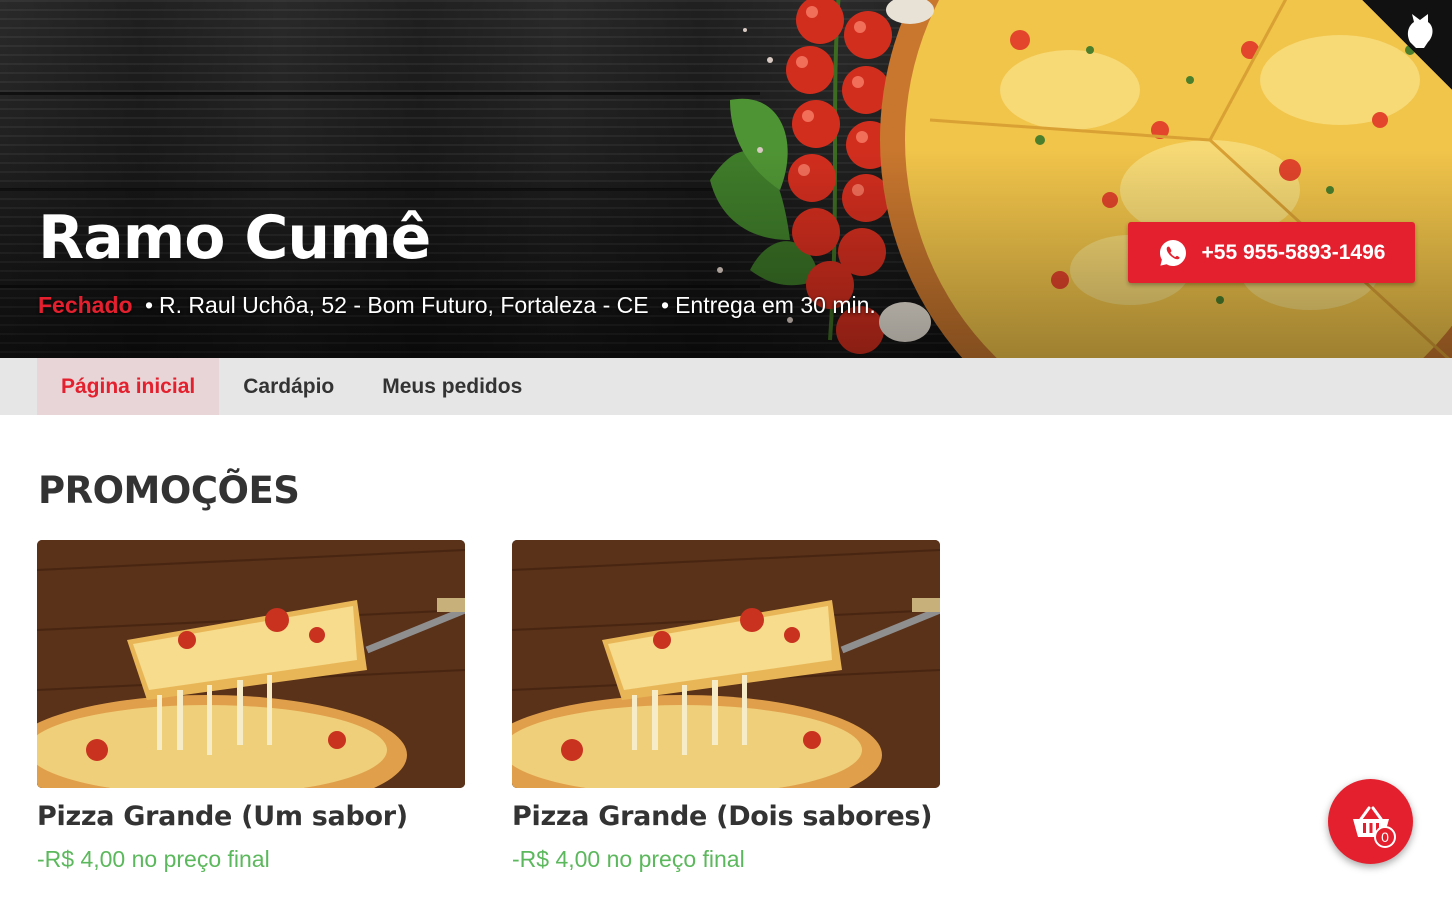  Describe the element at coordinates (222, 816) in the screenshot. I see `promo-item-name: Pizza Grande (Um sabor)` at that location.